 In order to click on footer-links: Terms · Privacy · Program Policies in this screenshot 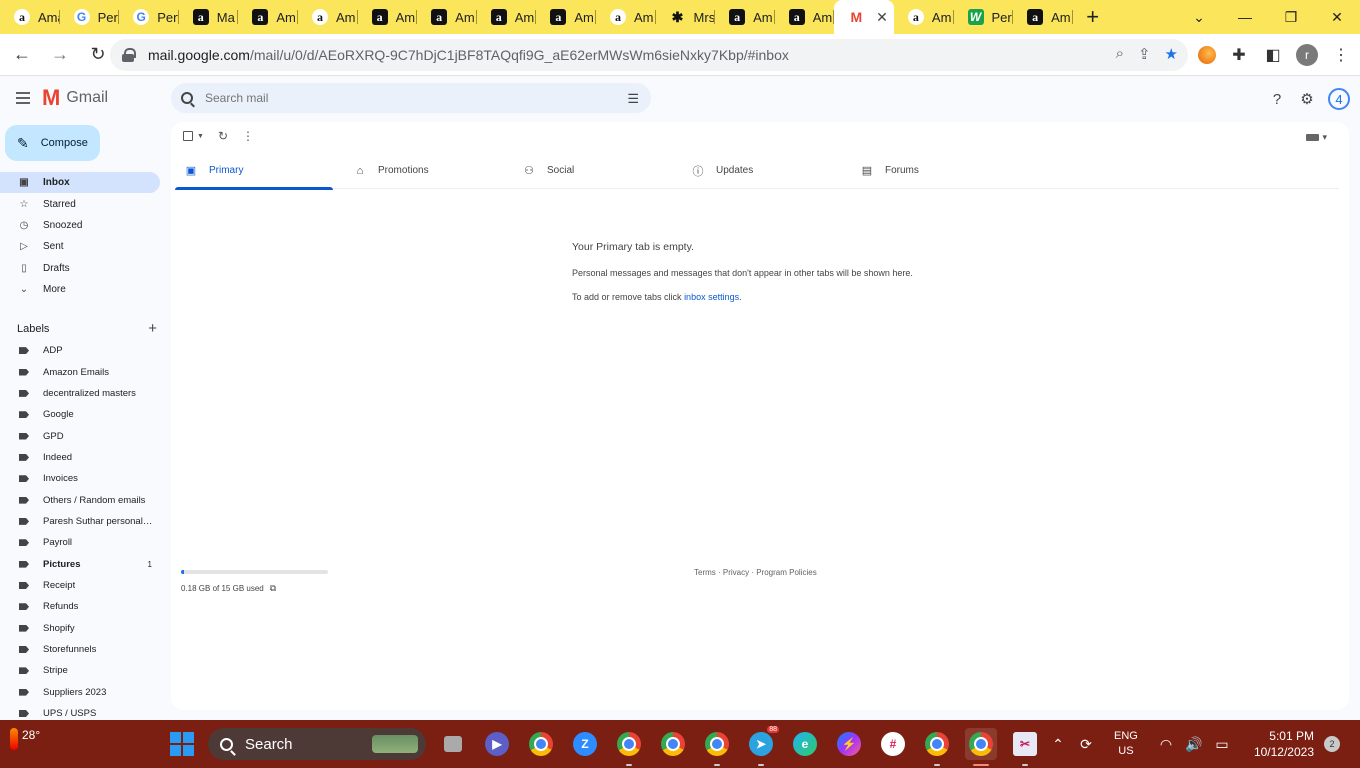, I will do `click(755, 572)`.